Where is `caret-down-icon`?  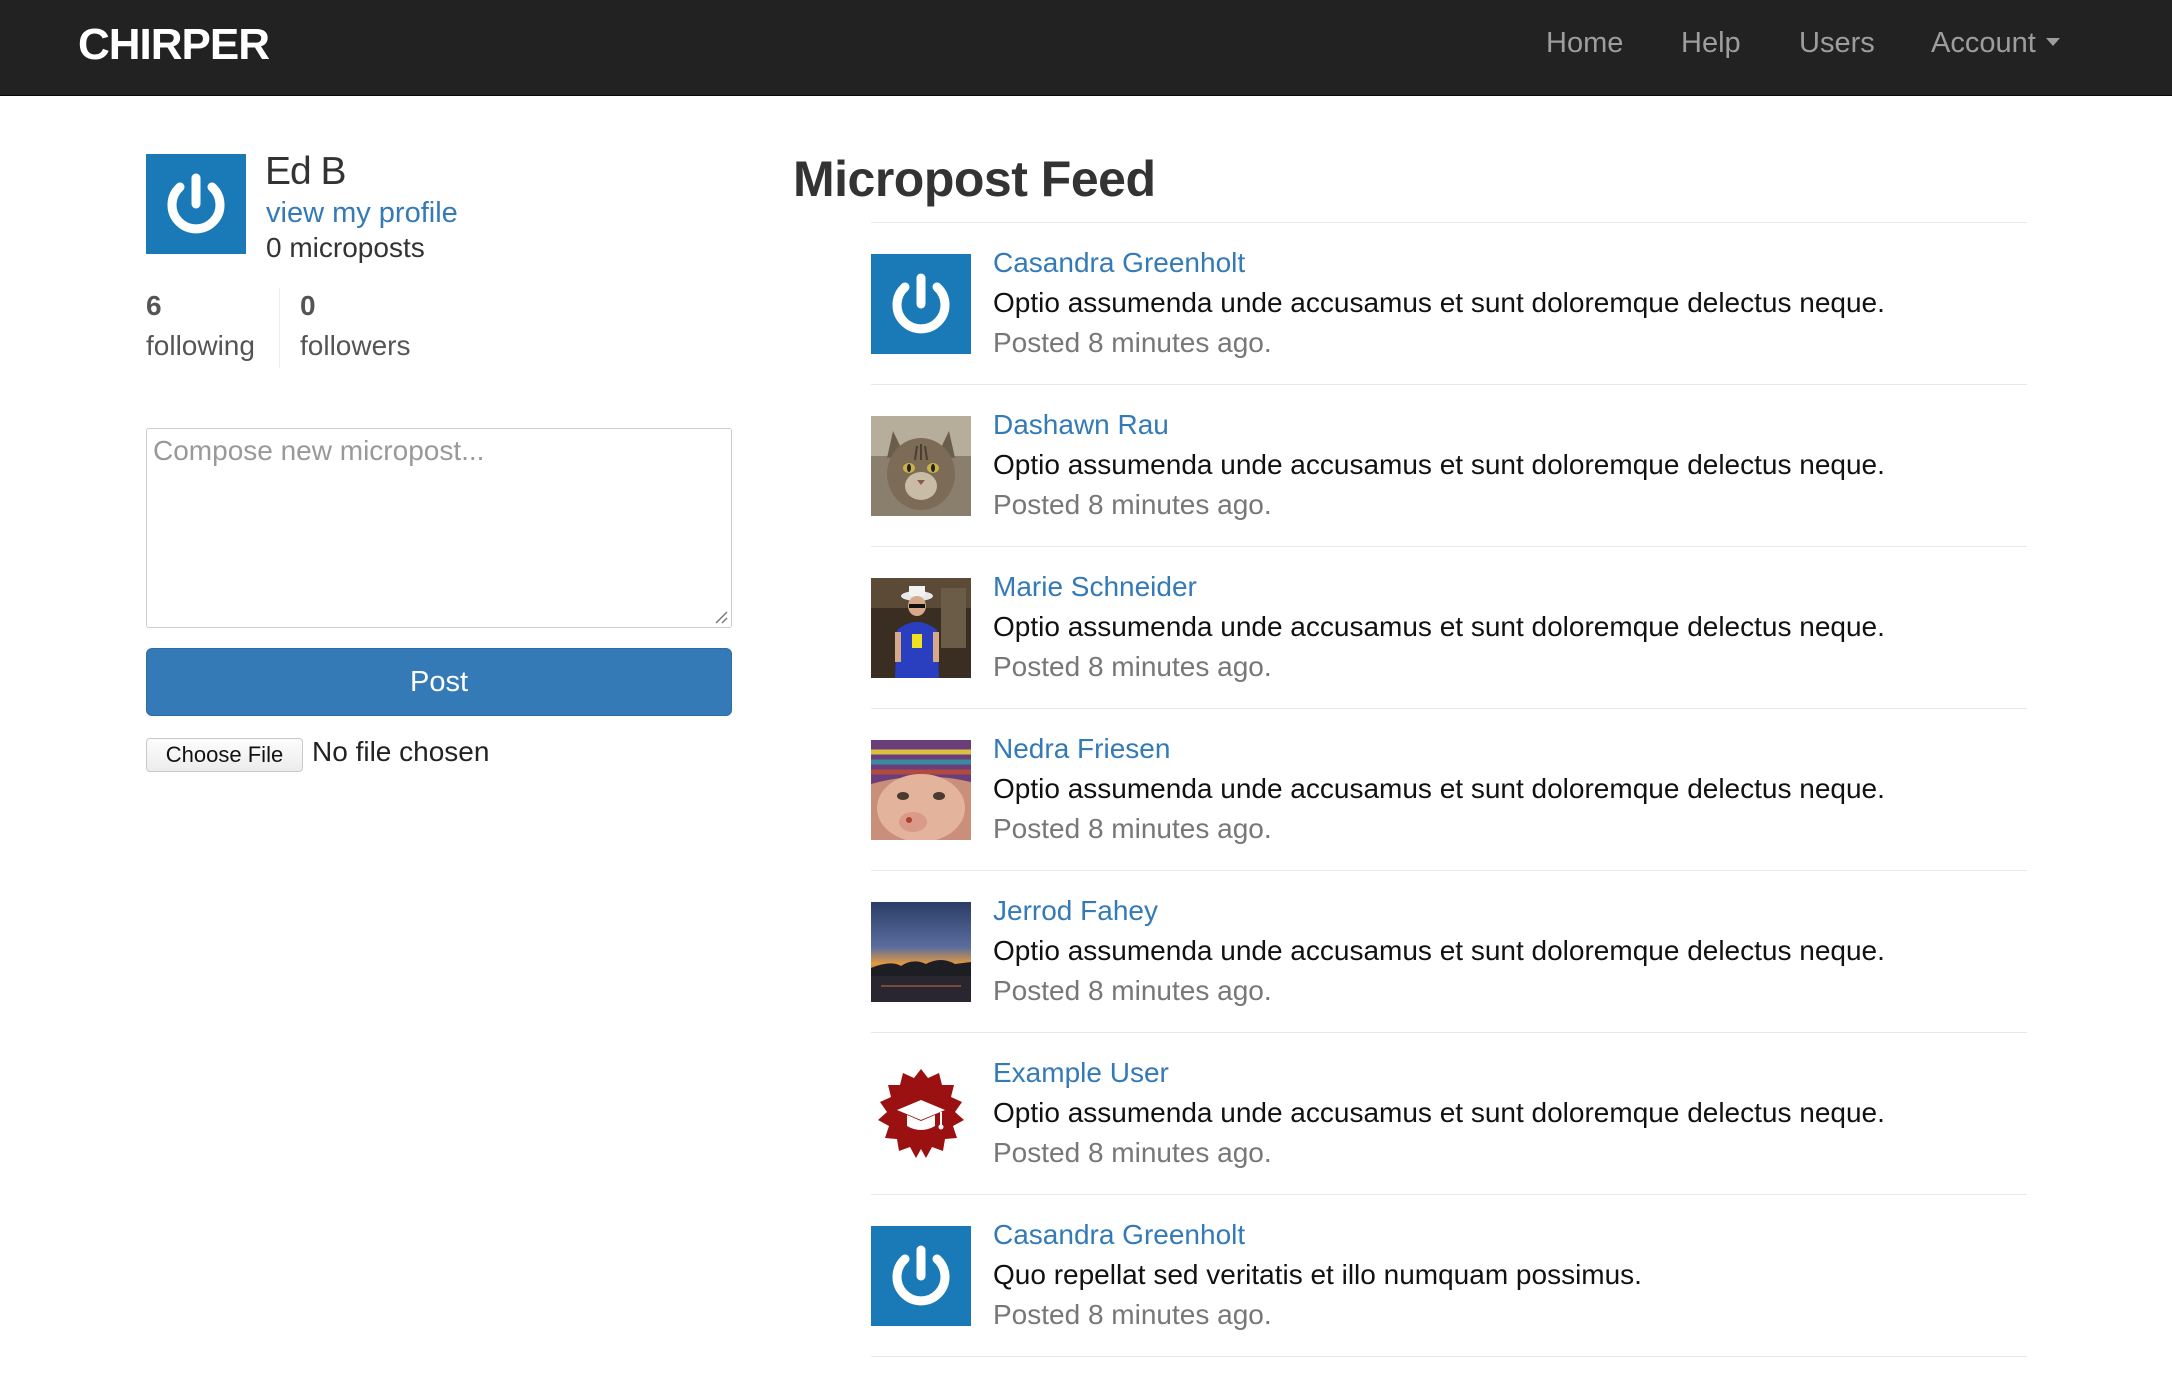
caret-down-icon is located at coordinates (2052, 42).